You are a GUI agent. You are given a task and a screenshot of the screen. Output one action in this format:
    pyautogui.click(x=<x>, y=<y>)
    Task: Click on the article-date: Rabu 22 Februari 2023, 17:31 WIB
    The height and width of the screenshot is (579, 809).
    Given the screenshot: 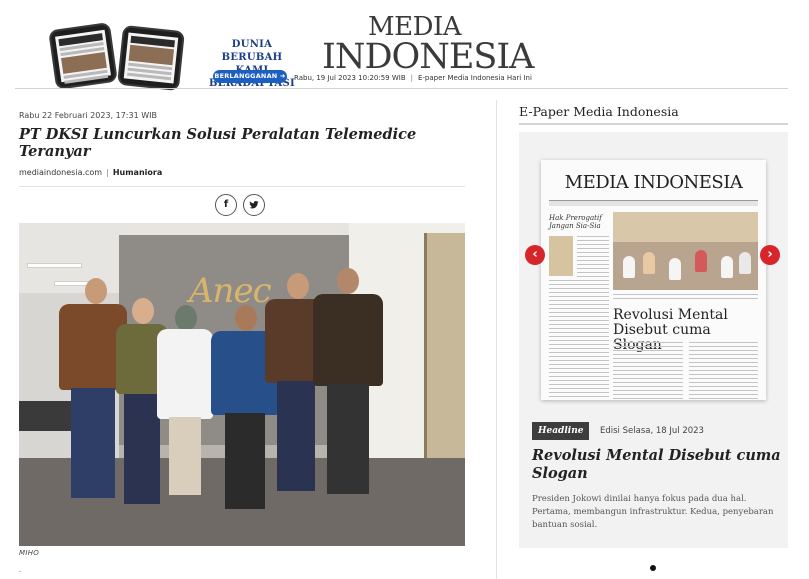 What is the action you would take?
    pyautogui.click(x=88, y=115)
    